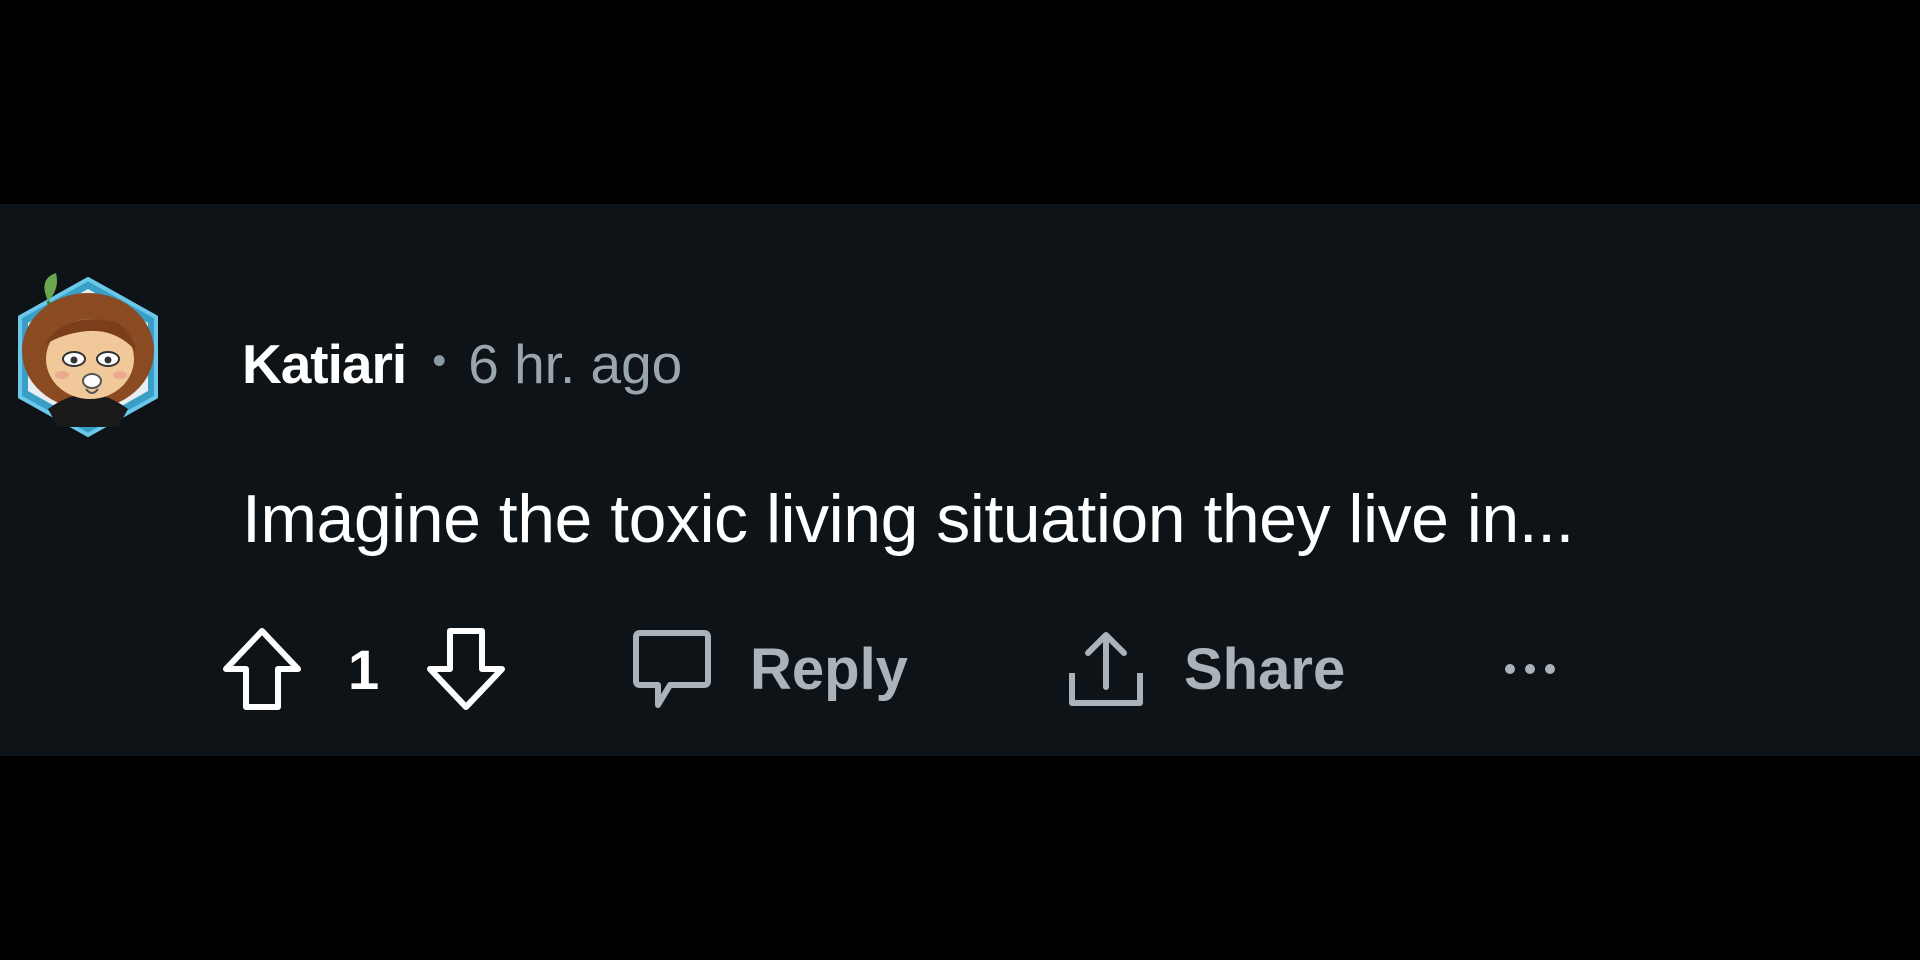  I want to click on comment-action-bar: 1 Reply Share, so click(920, 669).